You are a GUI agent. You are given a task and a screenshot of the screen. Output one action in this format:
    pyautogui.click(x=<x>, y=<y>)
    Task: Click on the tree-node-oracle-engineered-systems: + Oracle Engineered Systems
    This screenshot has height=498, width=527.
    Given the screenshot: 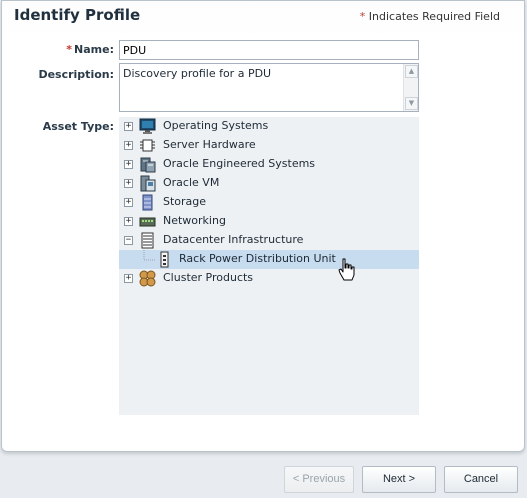 What is the action you would take?
    pyautogui.click(x=269, y=164)
    